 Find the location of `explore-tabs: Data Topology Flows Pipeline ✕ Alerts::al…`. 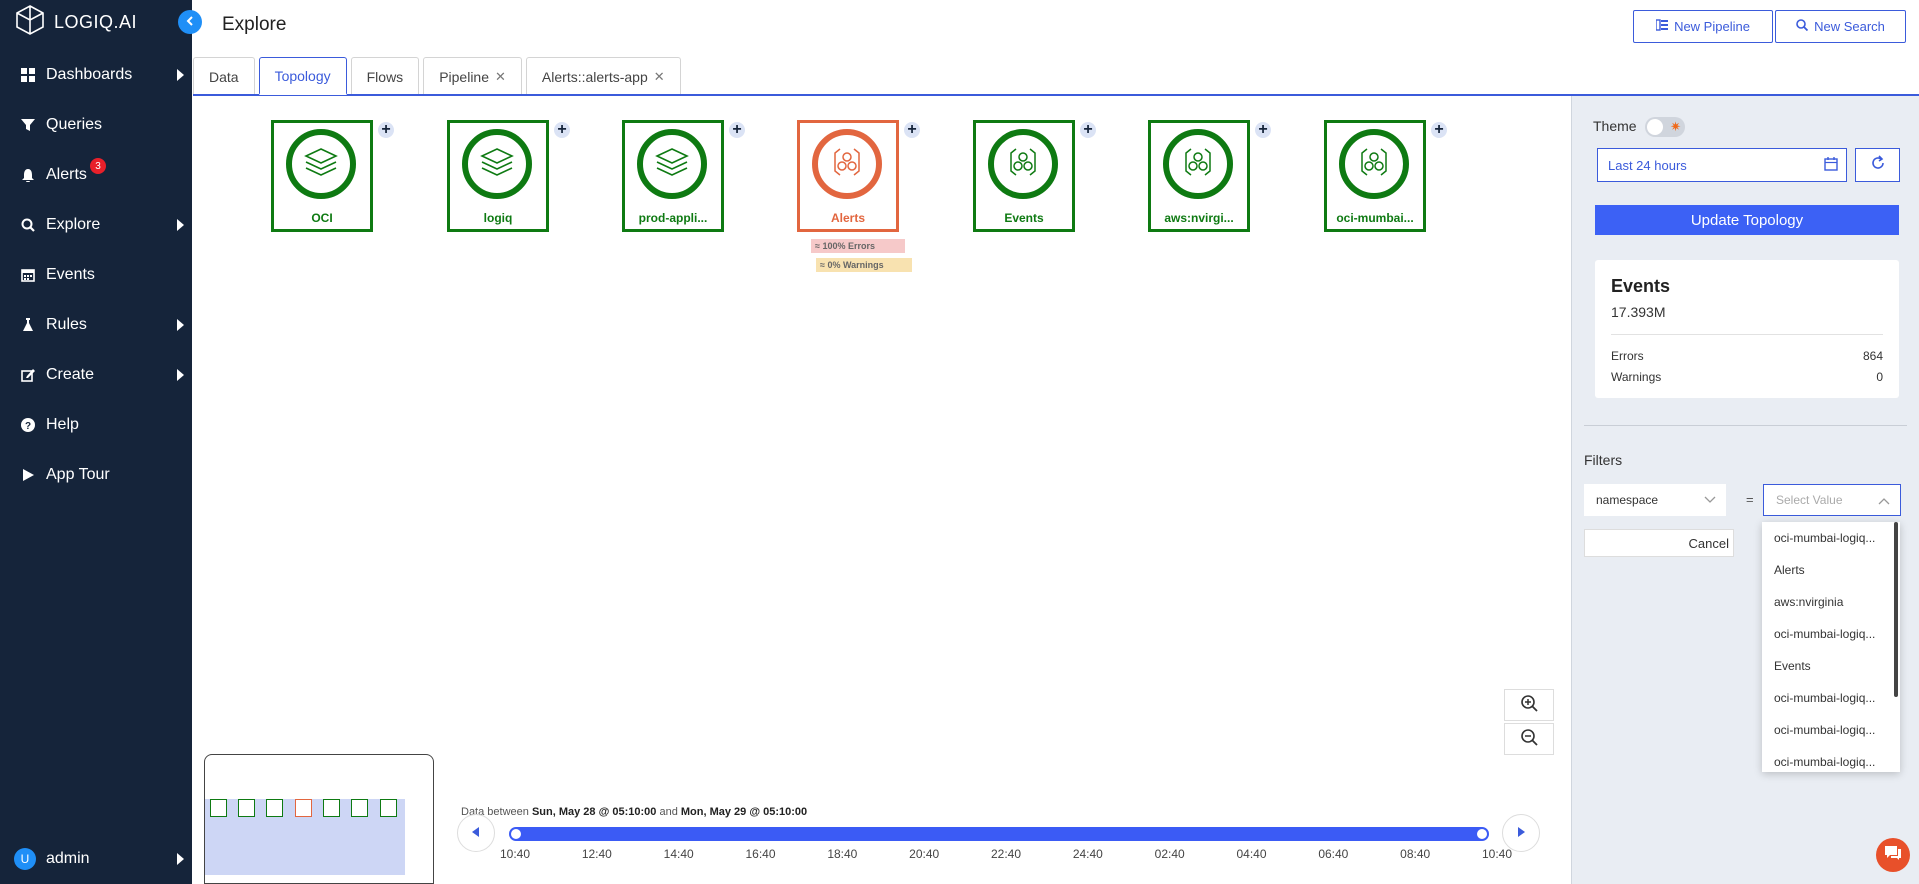

explore-tabs: Data Topology Flows Pipeline ✕ Alerts::al… is located at coordinates (439, 76).